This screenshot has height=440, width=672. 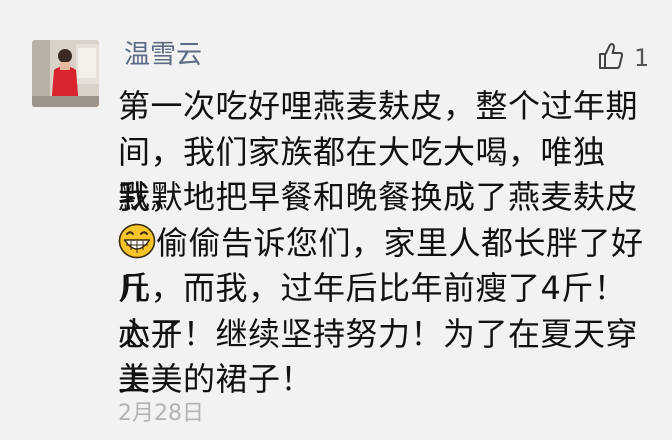 I want to click on like-button: 1, so click(x=623, y=58).